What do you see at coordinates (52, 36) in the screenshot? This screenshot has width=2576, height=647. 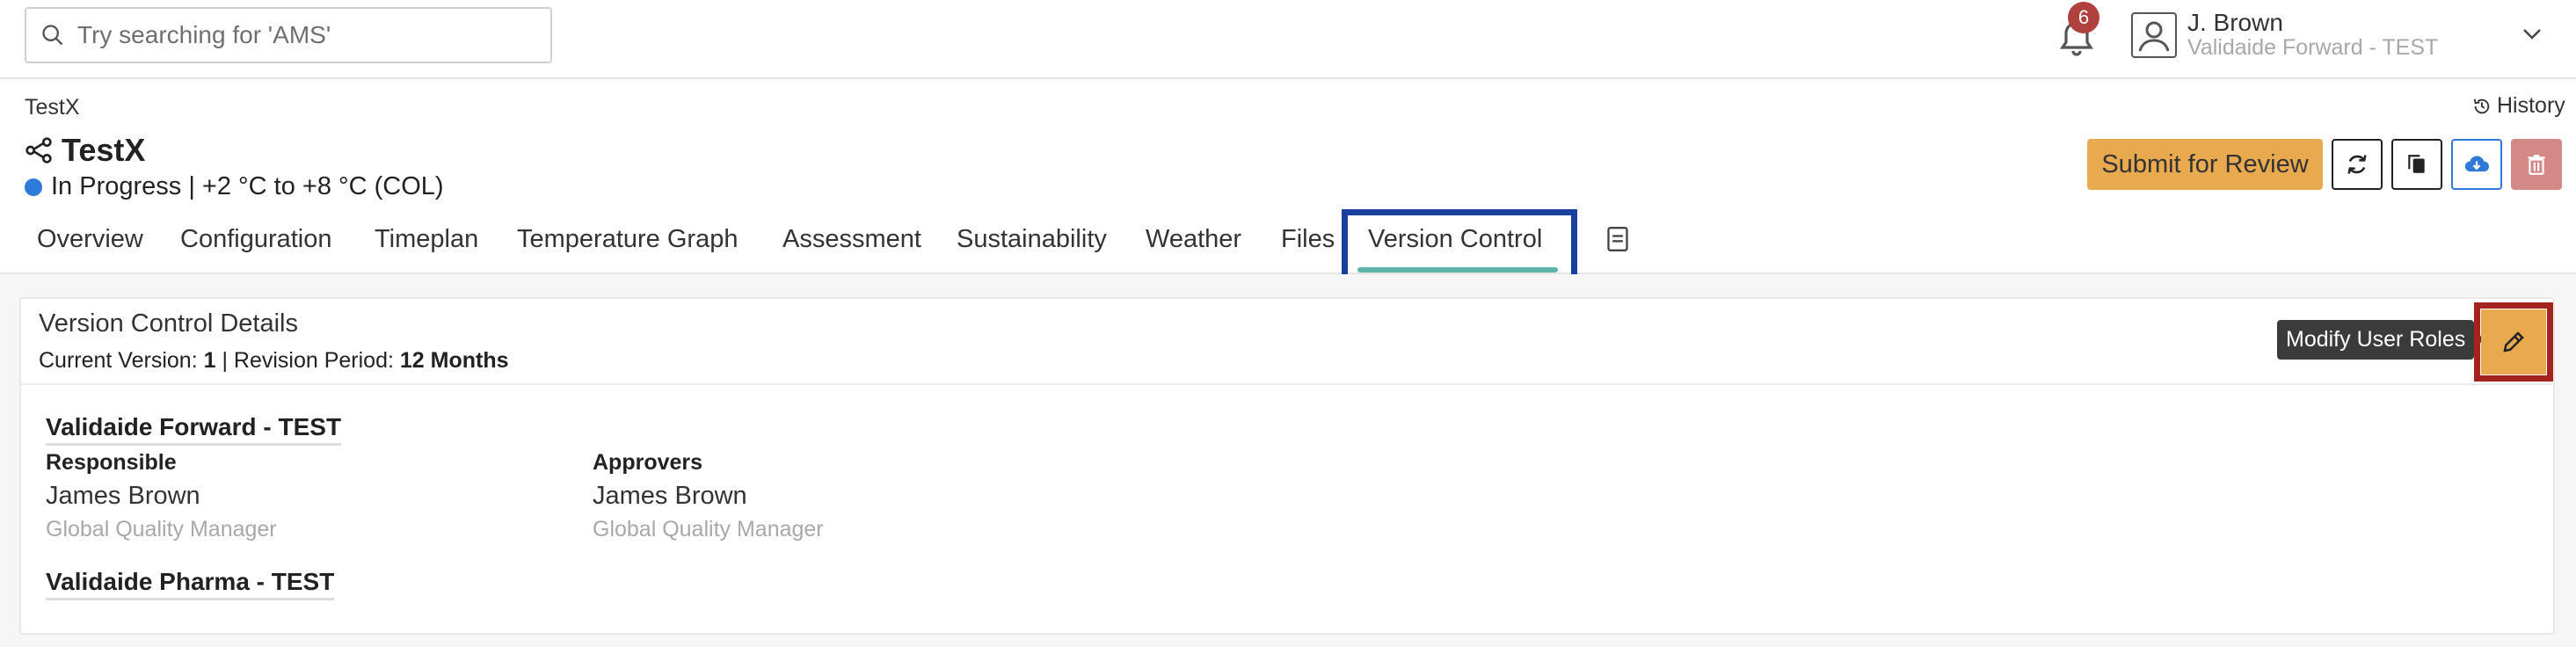 I see `search-icon` at bounding box center [52, 36].